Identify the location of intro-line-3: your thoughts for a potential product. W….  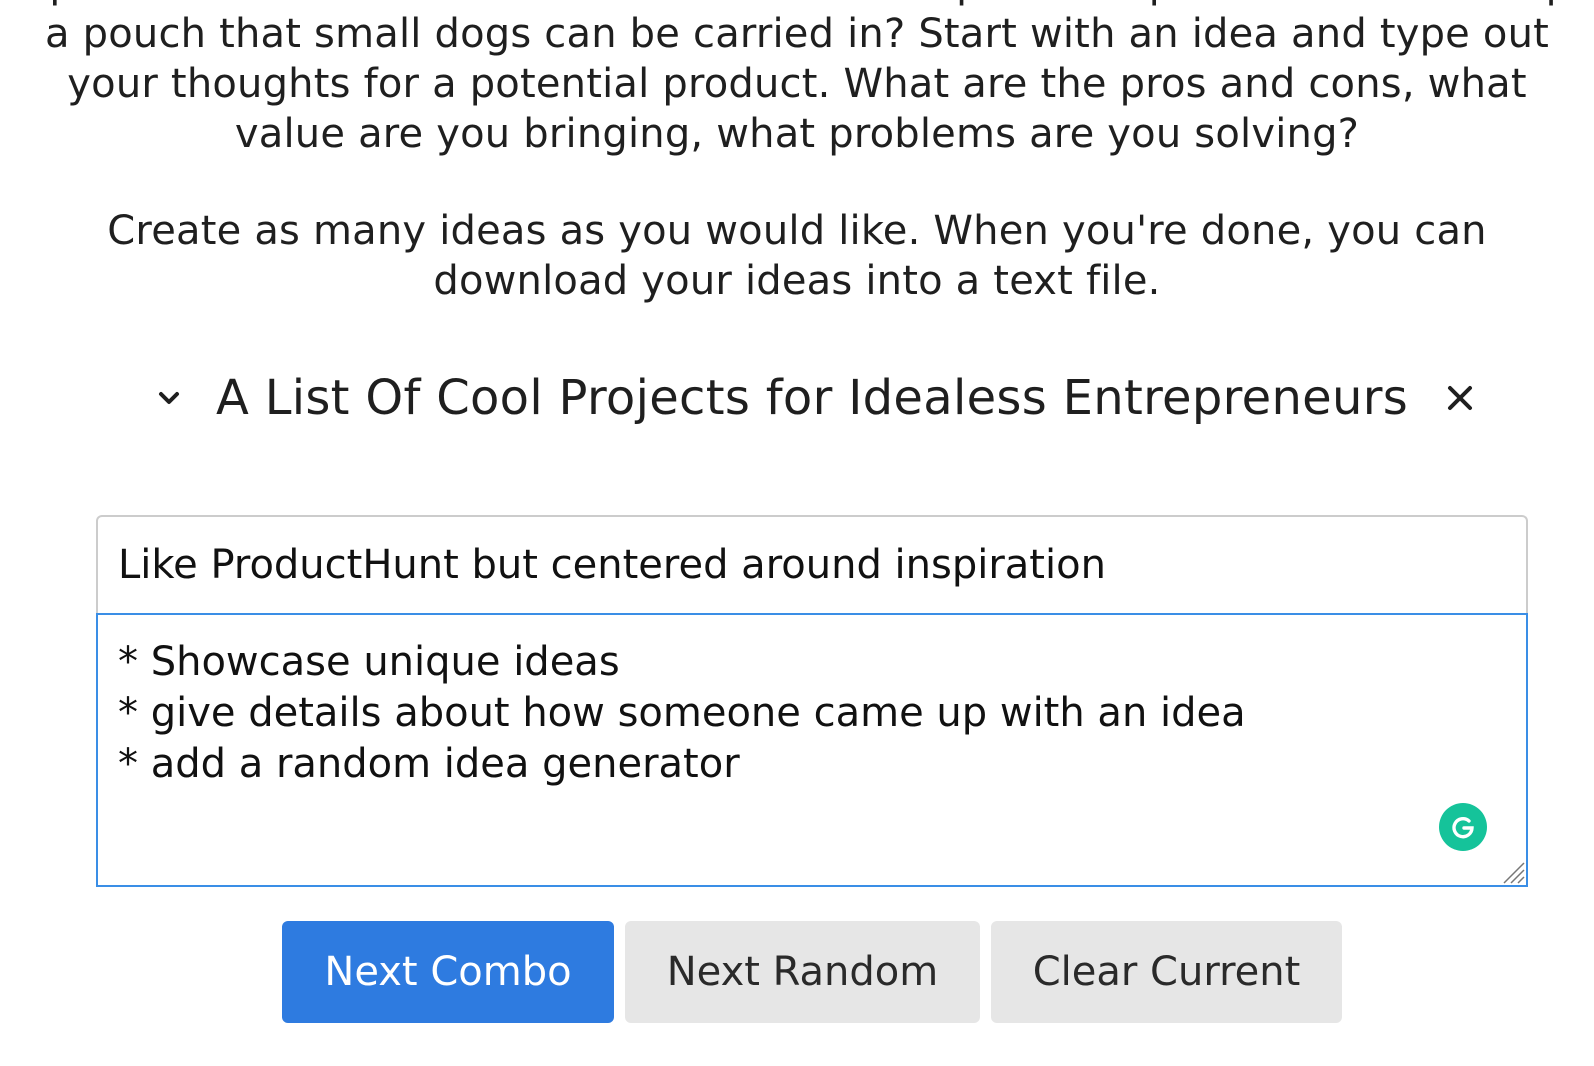
(797, 84).